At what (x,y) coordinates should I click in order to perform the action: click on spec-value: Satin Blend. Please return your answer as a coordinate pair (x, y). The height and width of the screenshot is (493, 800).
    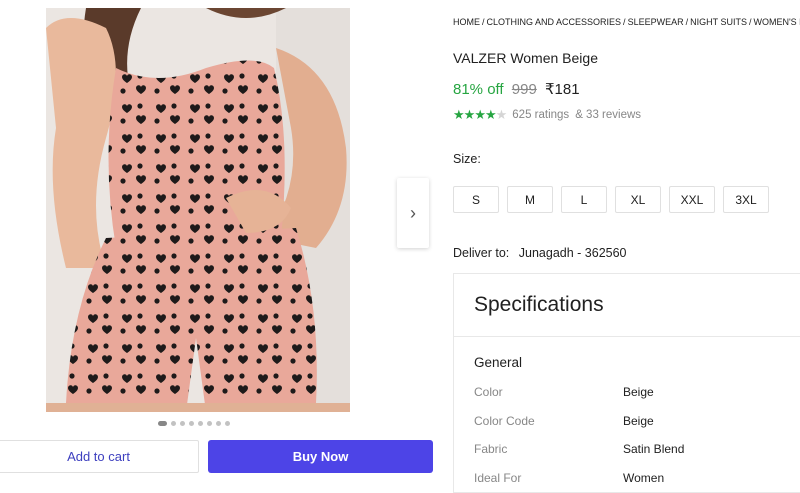
    Looking at the image, I should click on (654, 449).